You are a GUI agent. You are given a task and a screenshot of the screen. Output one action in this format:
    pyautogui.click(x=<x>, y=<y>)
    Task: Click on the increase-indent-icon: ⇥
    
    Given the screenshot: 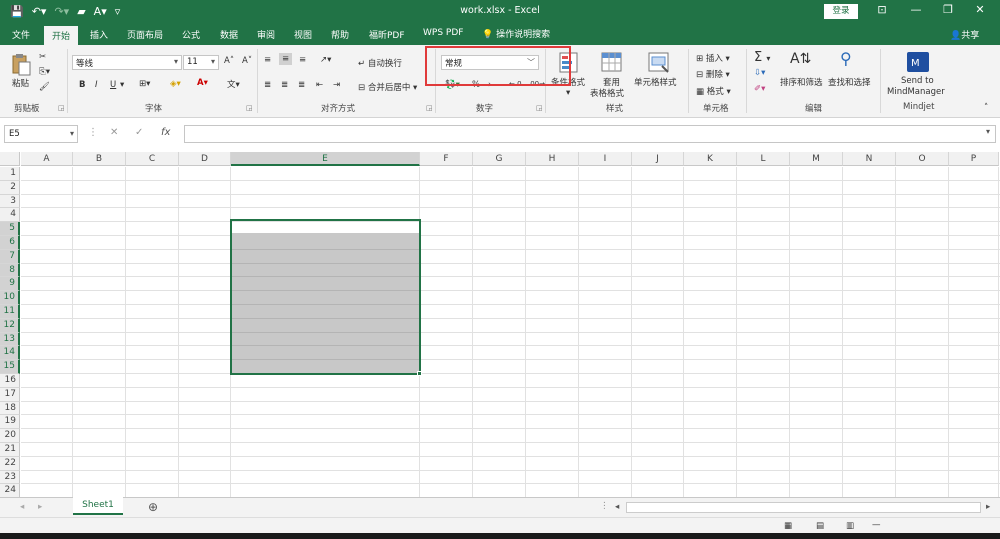 What is the action you would take?
    pyautogui.click(x=336, y=85)
    